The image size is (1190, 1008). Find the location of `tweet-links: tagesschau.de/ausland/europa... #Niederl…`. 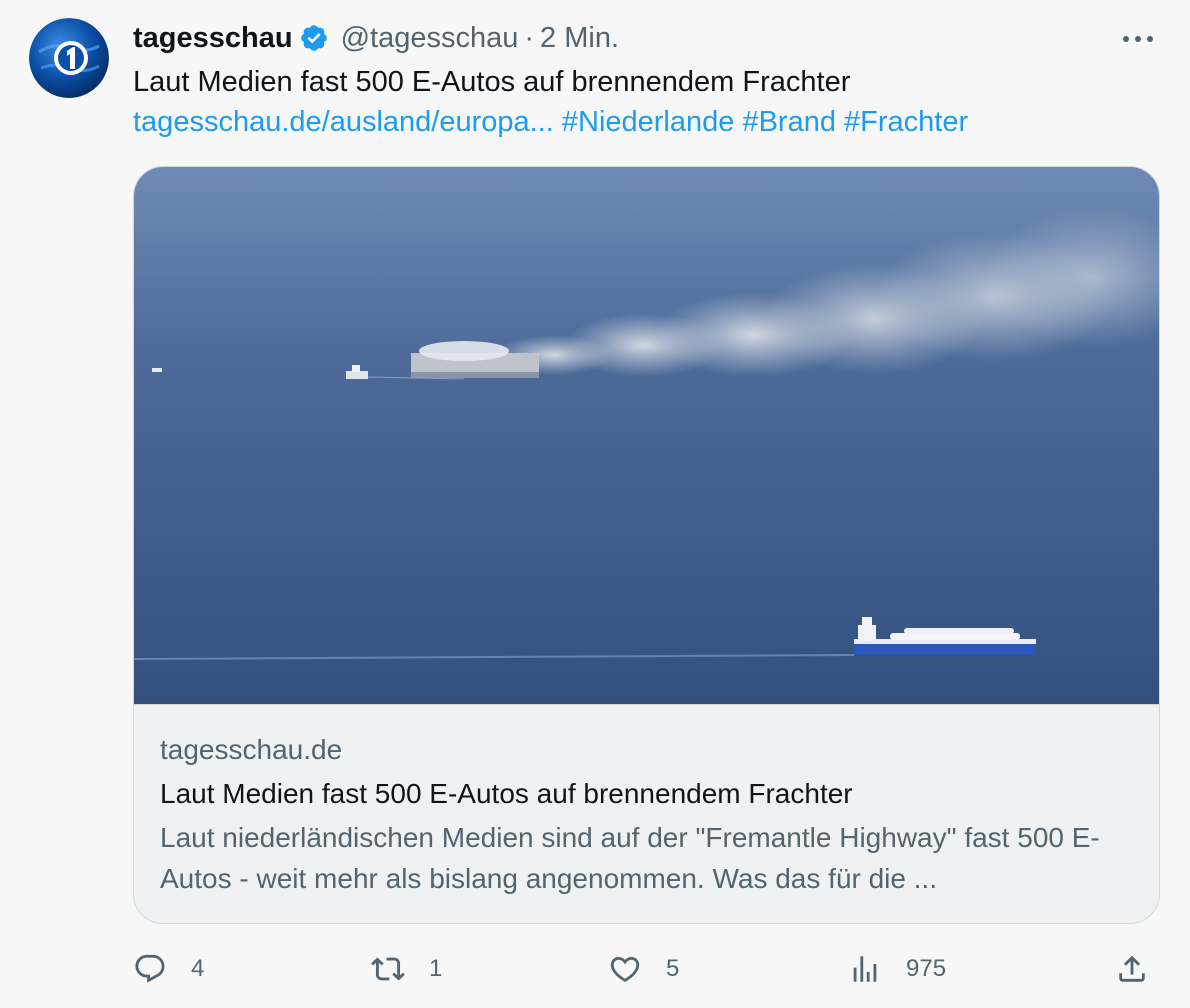

tweet-links: tagesschau.de/ausland/europa... #Niederl… is located at coordinates (643, 122).